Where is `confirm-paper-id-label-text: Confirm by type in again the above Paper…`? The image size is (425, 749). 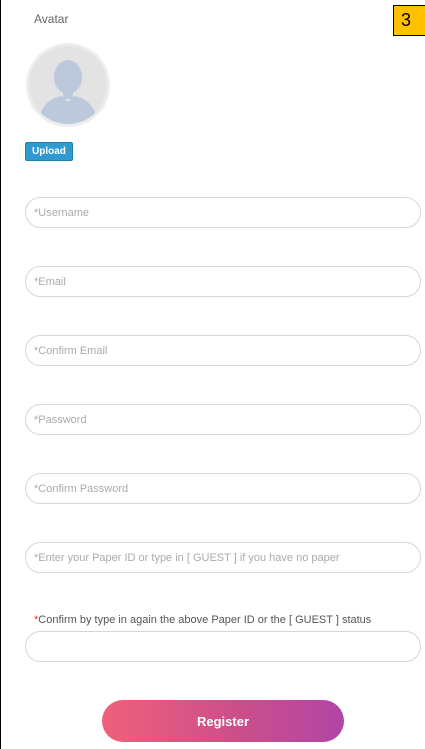 confirm-paper-id-label-text: Confirm by type in again the above Paper… is located at coordinates (205, 620).